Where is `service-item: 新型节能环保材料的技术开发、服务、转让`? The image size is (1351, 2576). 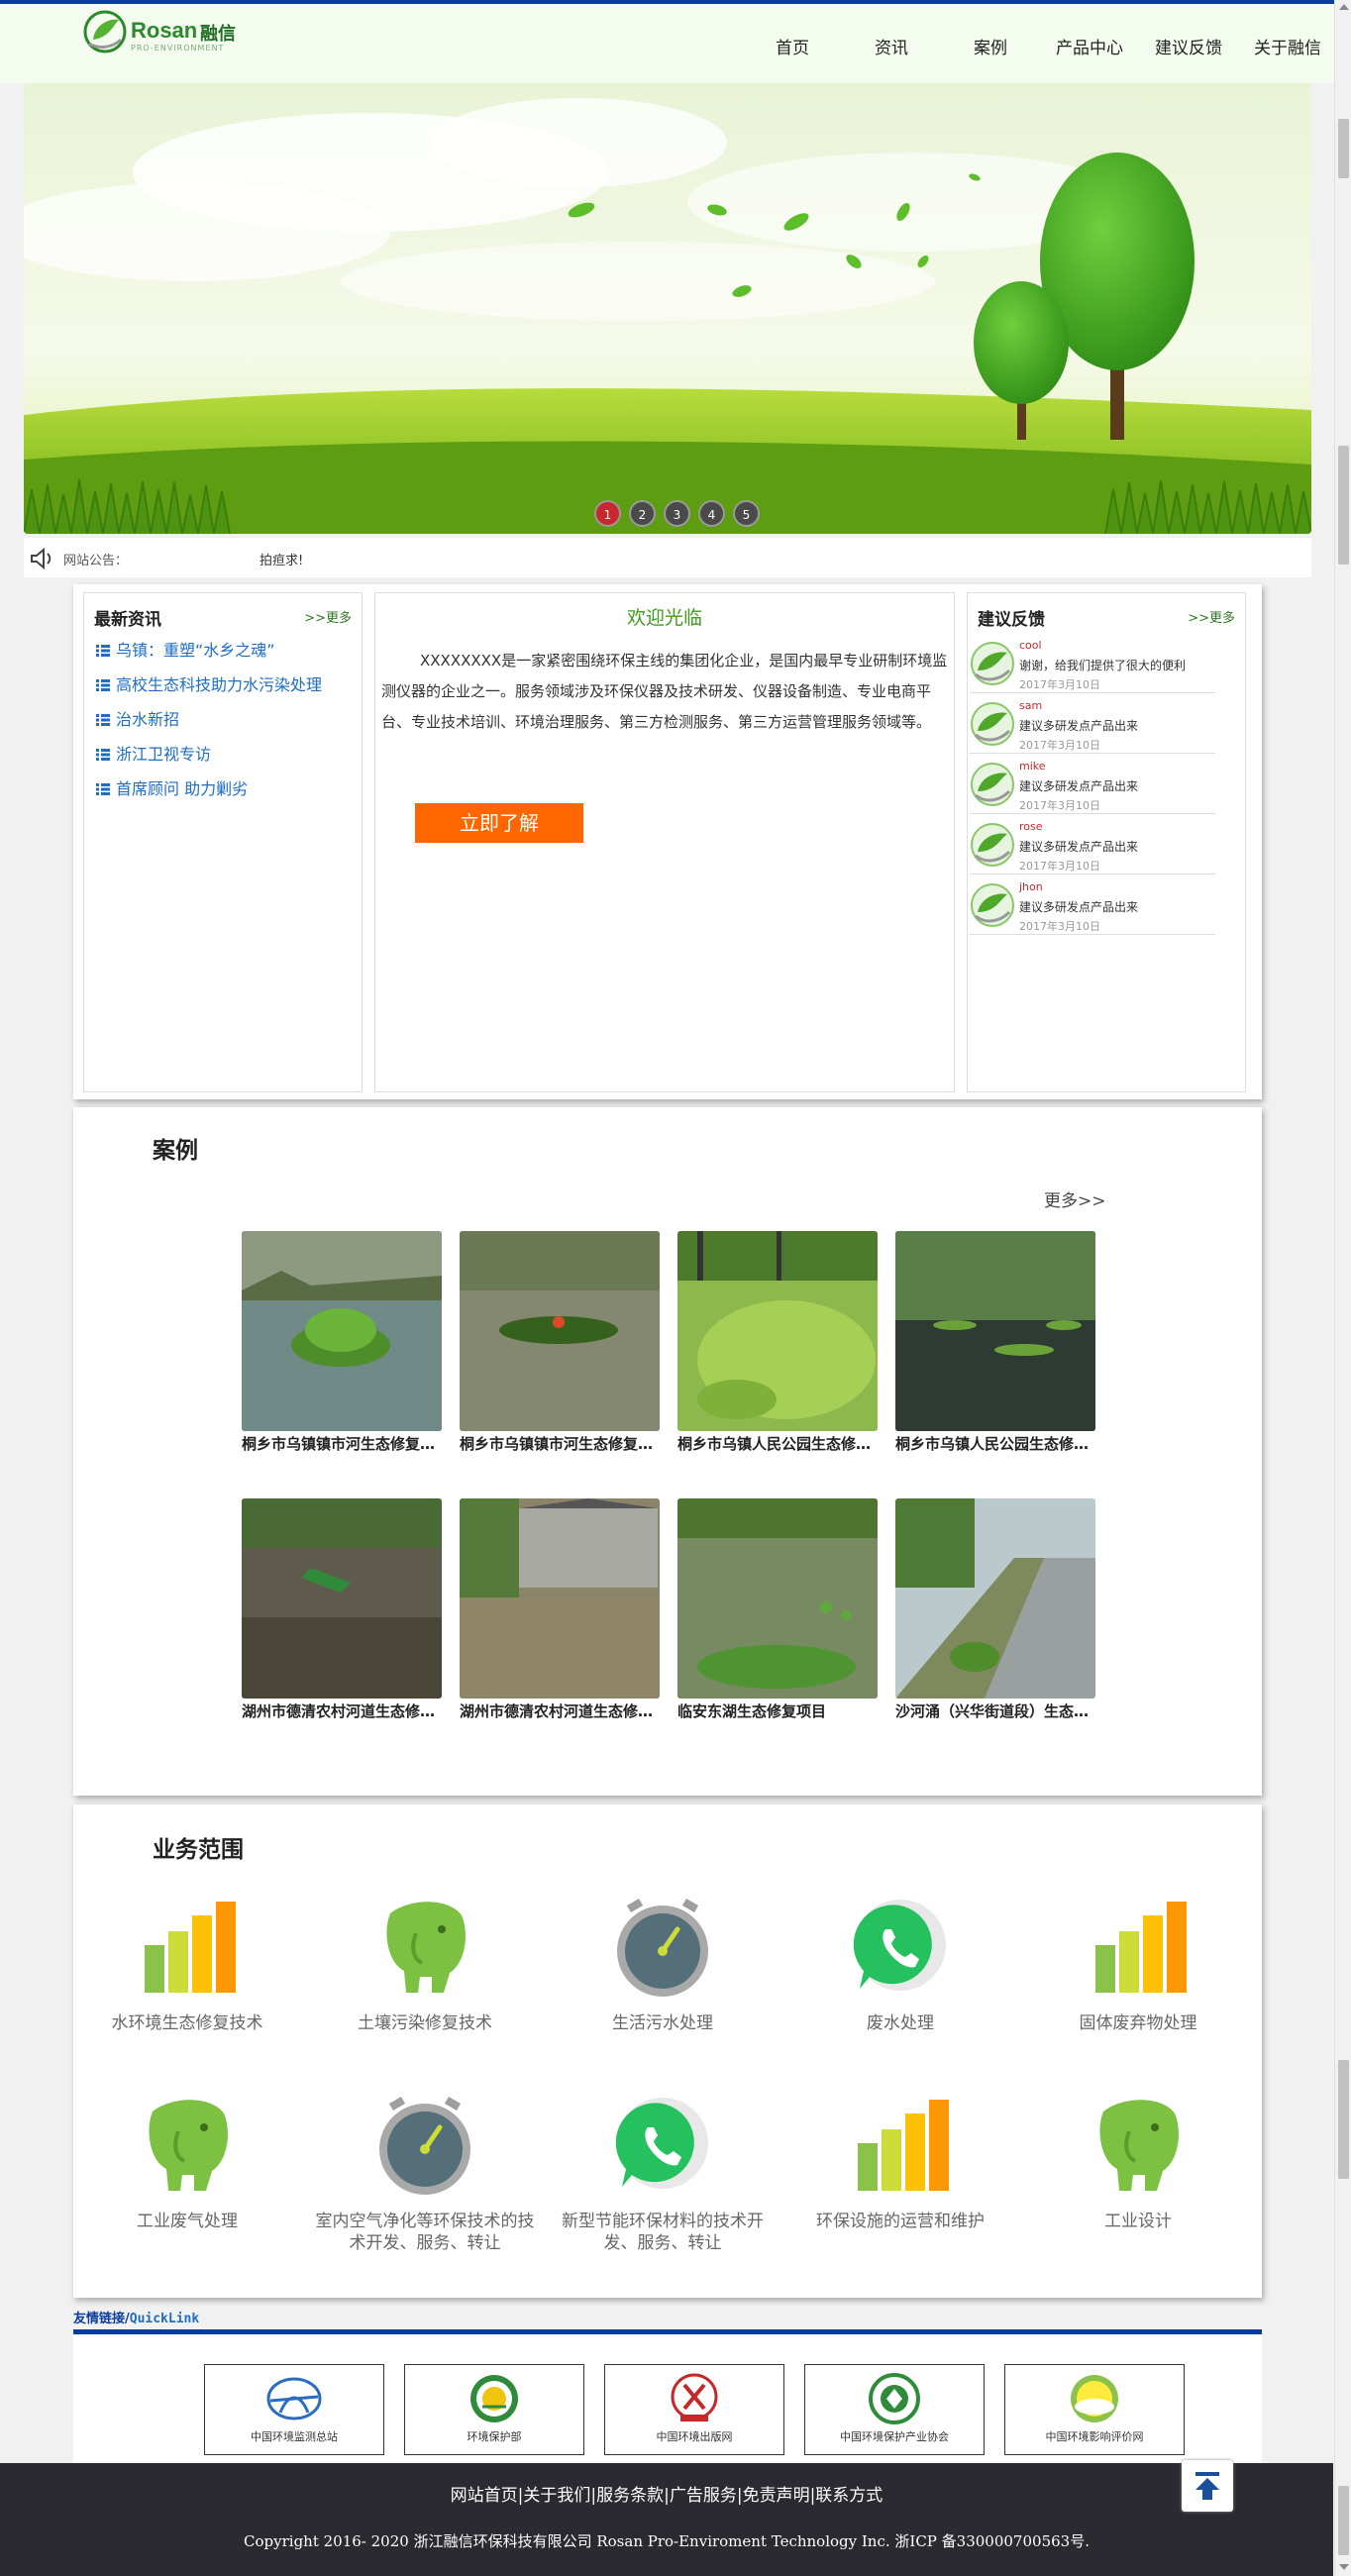 service-item: 新型节能环保材料的技术开发、服务、转让 is located at coordinates (663, 2173).